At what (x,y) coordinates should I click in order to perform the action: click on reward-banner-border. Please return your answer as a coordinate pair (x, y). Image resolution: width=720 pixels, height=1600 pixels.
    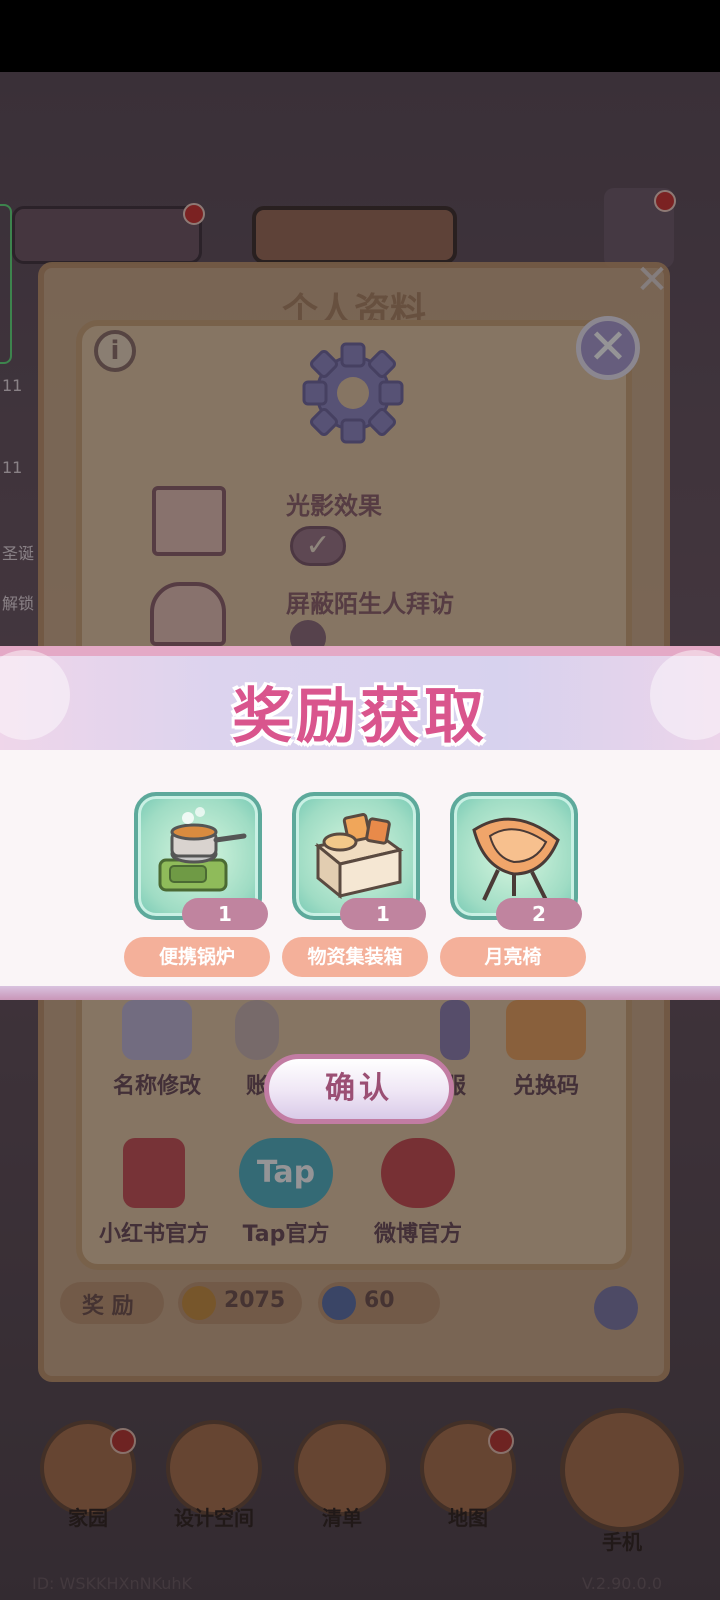
    Looking at the image, I should click on (360, 993).